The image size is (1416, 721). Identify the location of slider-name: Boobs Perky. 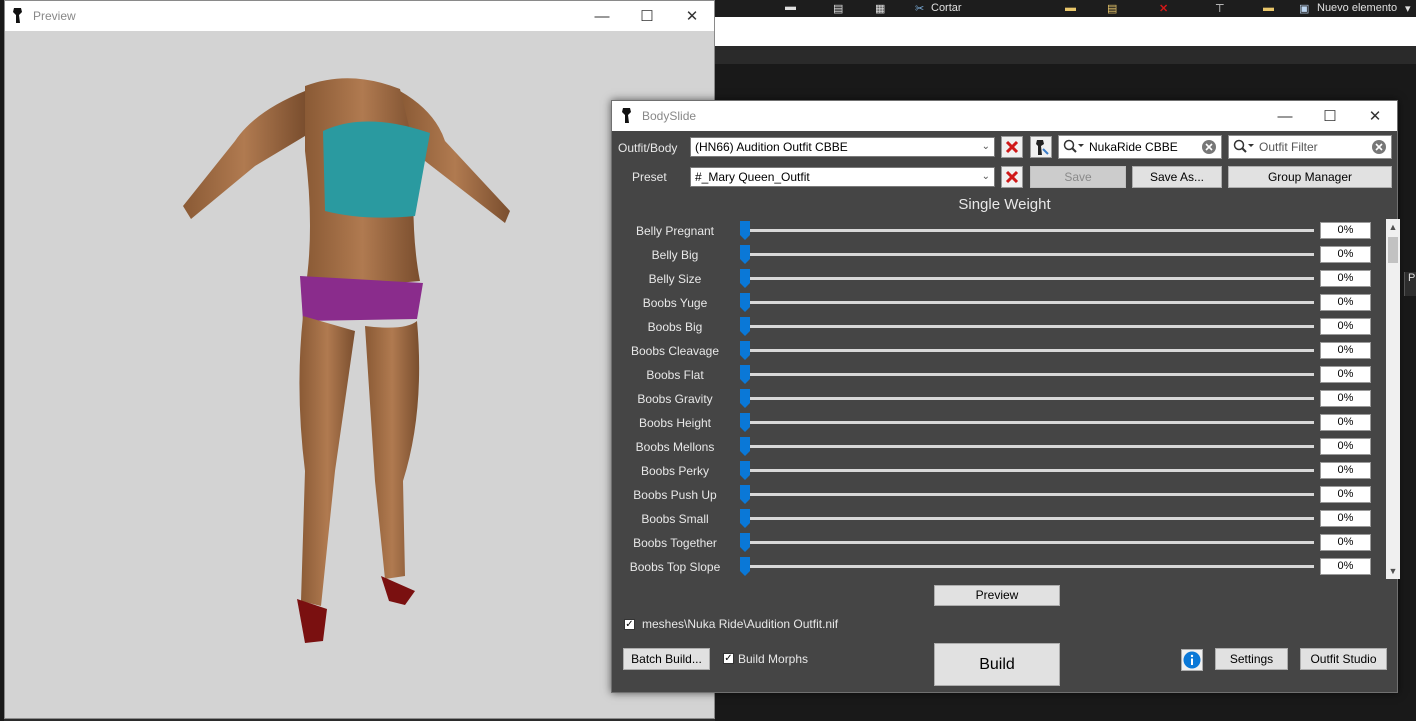
(675, 471).